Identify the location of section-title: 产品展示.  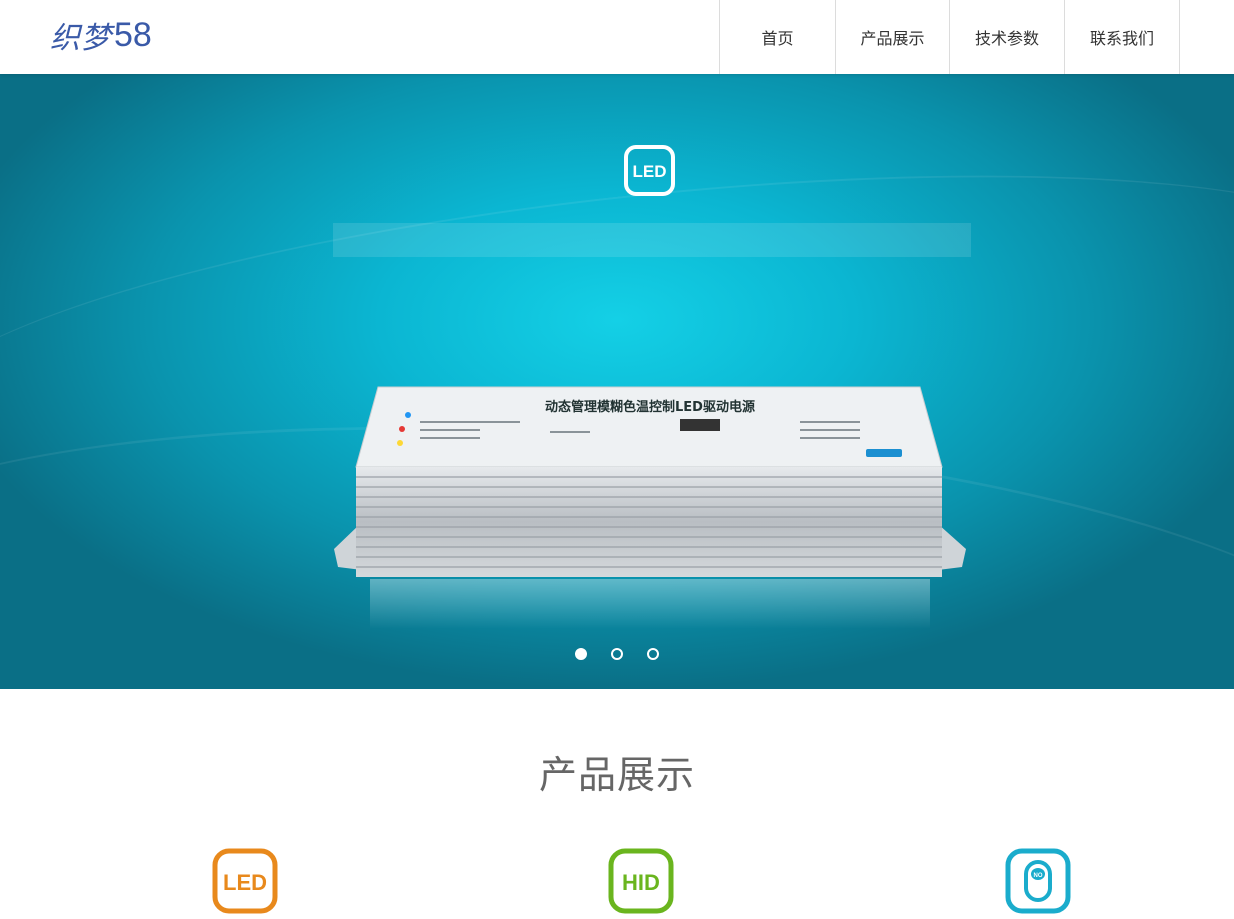
(616, 775).